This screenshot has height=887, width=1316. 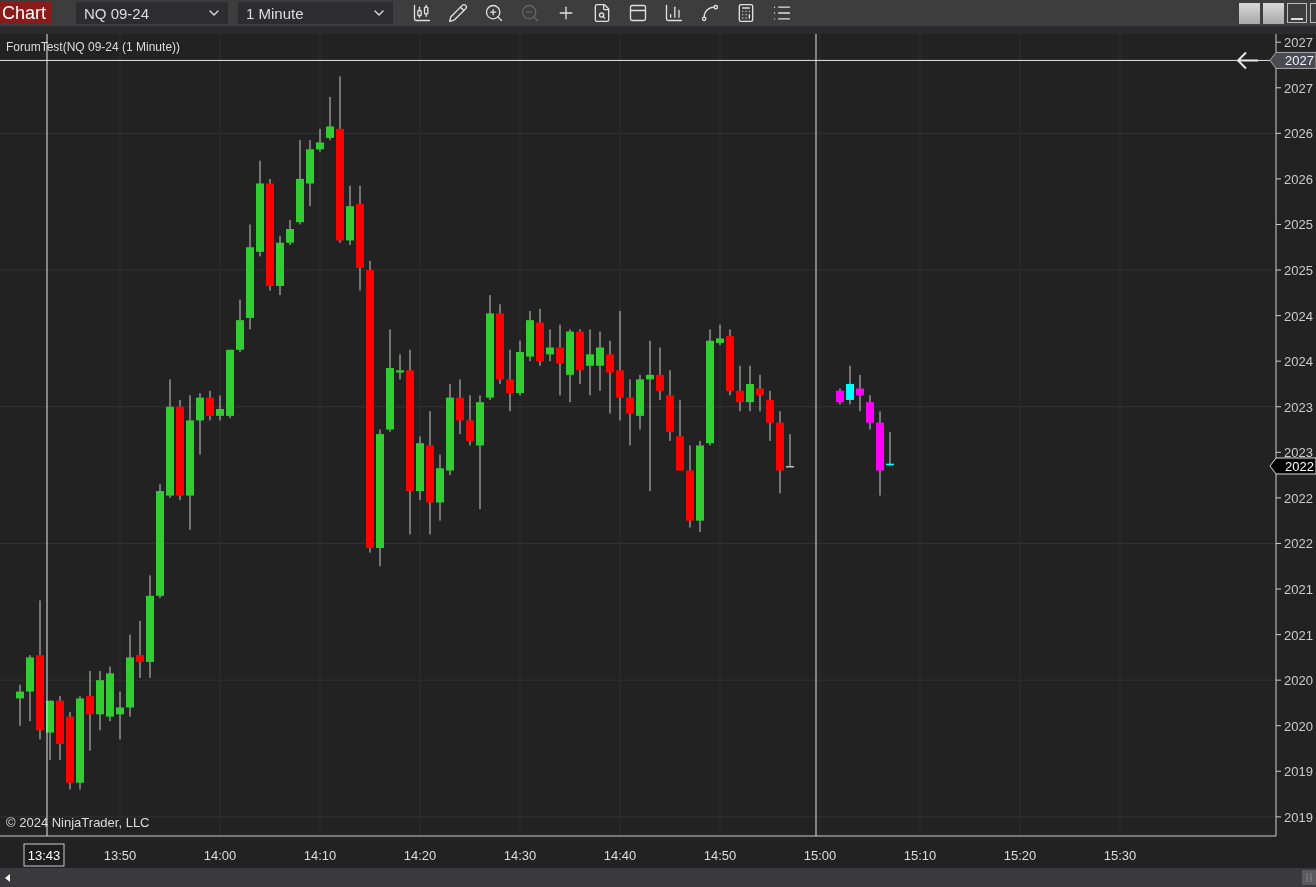 What do you see at coordinates (920, 855) in the screenshot?
I see `time-axis-label: 15:10` at bounding box center [920, 855].